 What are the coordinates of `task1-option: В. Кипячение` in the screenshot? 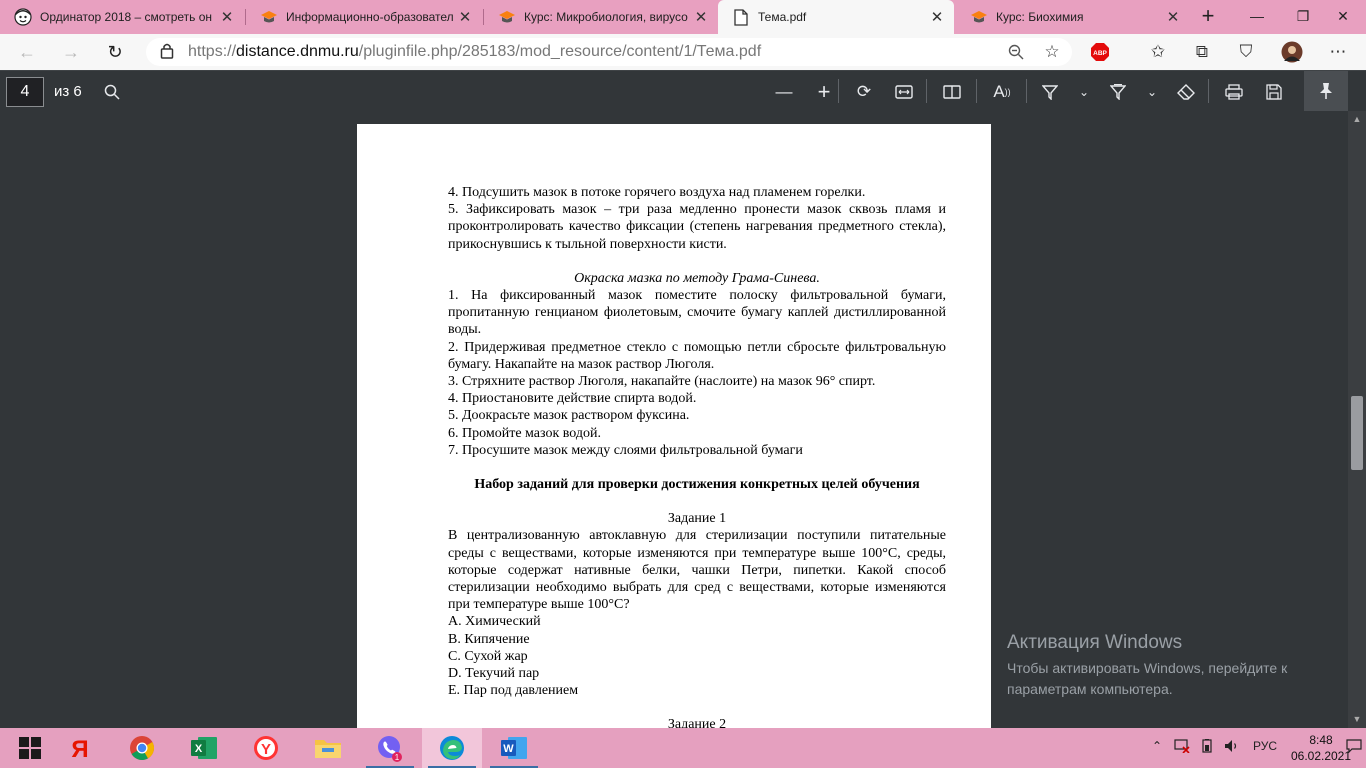 It's located at (489, 639).